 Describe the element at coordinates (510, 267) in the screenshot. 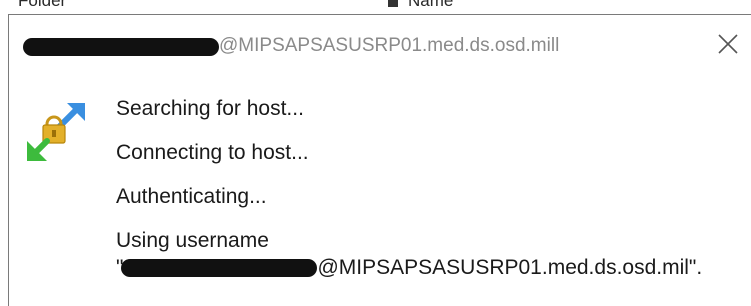

I see `username-suffix: @MIPSAPSASUSRP01.med.ds.osd.mil".` at that location.